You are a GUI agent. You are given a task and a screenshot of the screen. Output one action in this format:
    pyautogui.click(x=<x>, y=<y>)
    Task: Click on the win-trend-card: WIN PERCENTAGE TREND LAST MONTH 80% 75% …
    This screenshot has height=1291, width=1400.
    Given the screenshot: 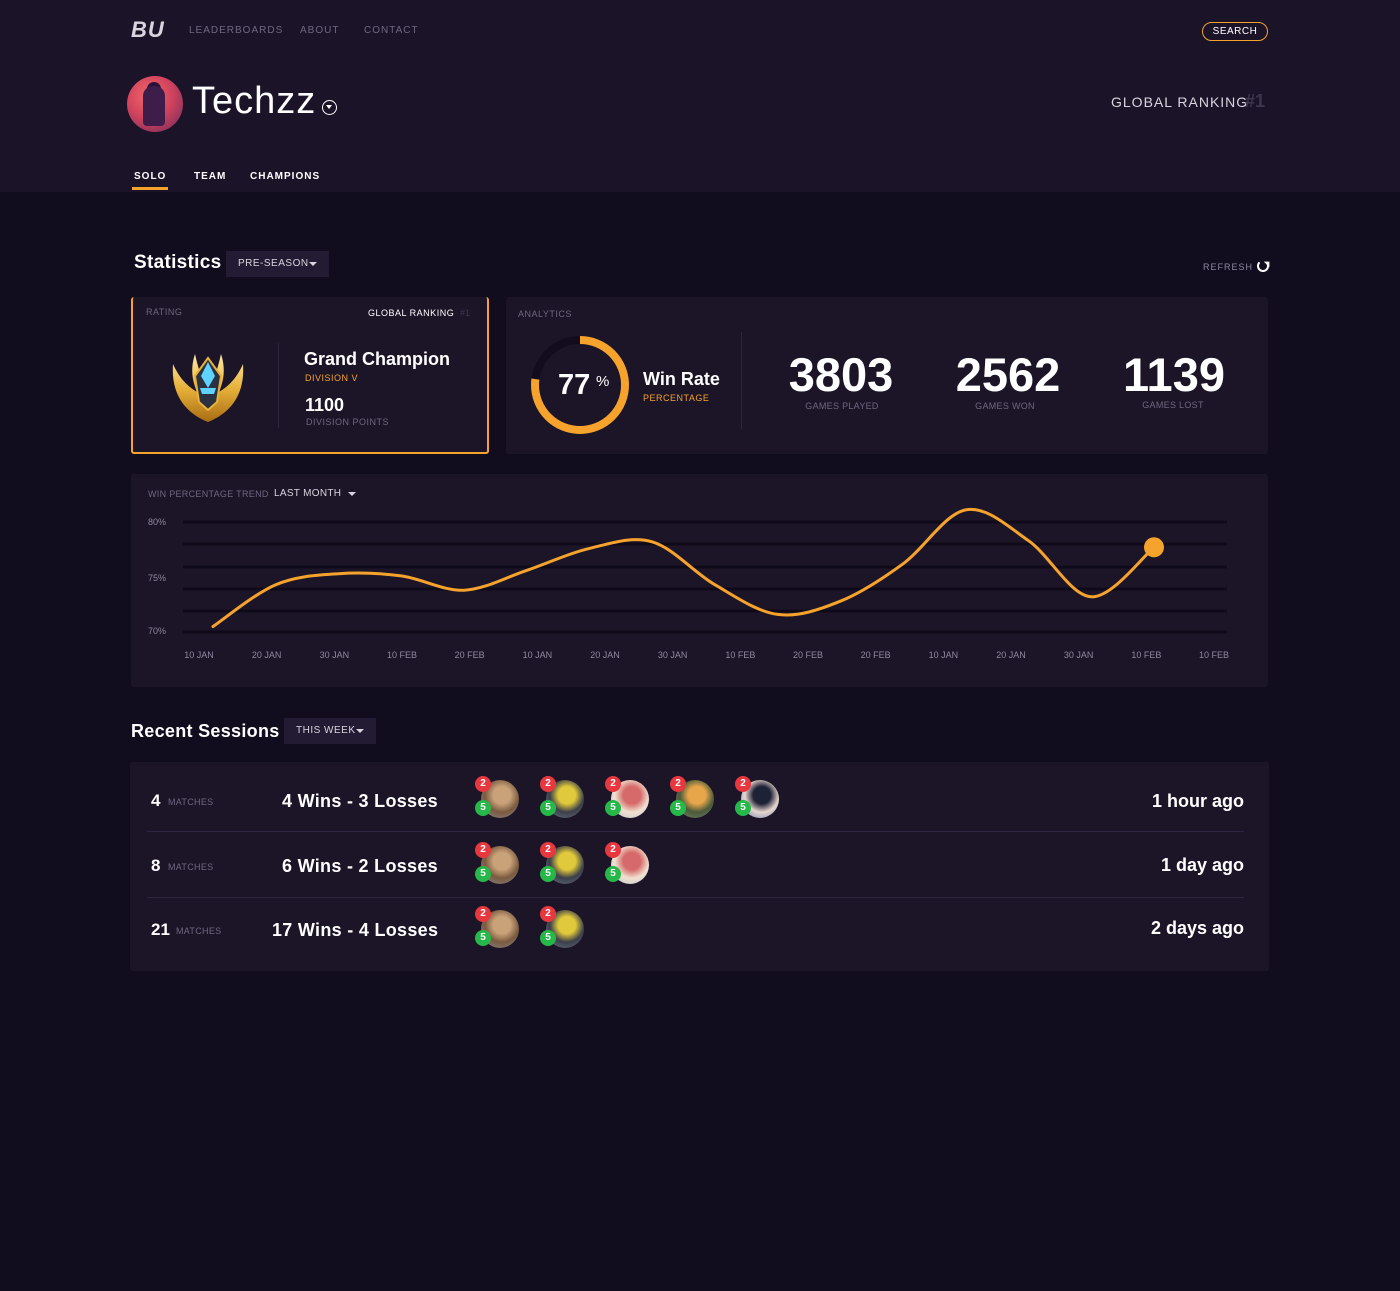 What is the action you would take?
    pyautogui.click(x=699, y=580)
    